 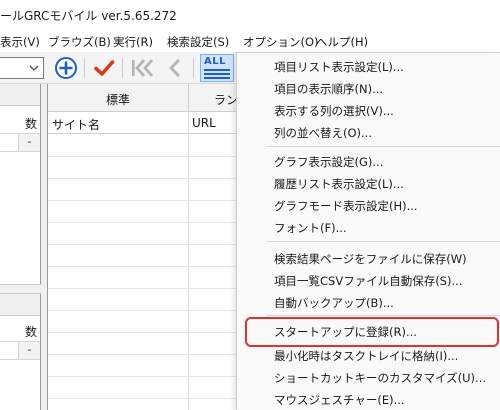 What do you see at coordinates (281, 42) in the screenshot?
I see `menu-options: オプション(O)` at bounding box center [281, 42].